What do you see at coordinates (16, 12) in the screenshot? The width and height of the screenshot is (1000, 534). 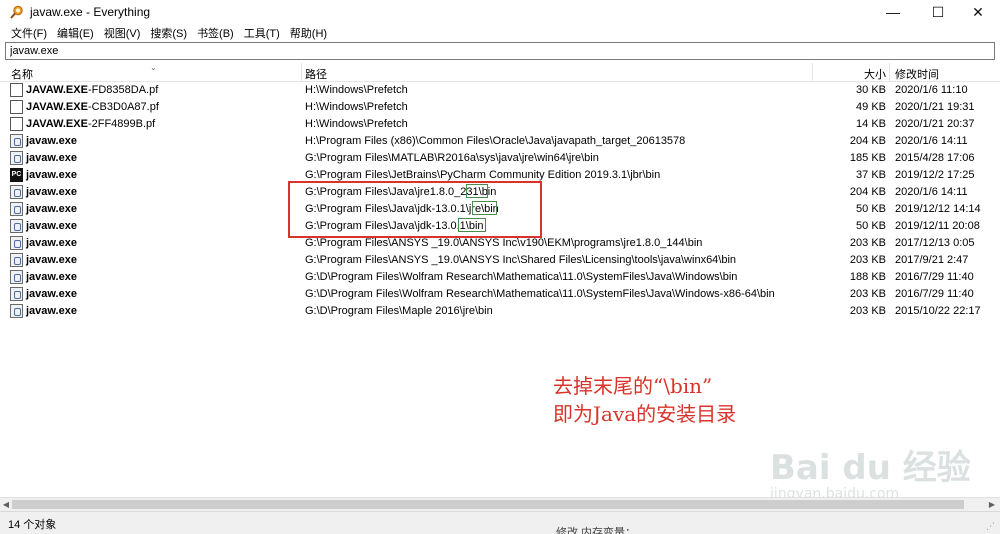 I see `everything-app-icon` at bounding box center [16, 12].